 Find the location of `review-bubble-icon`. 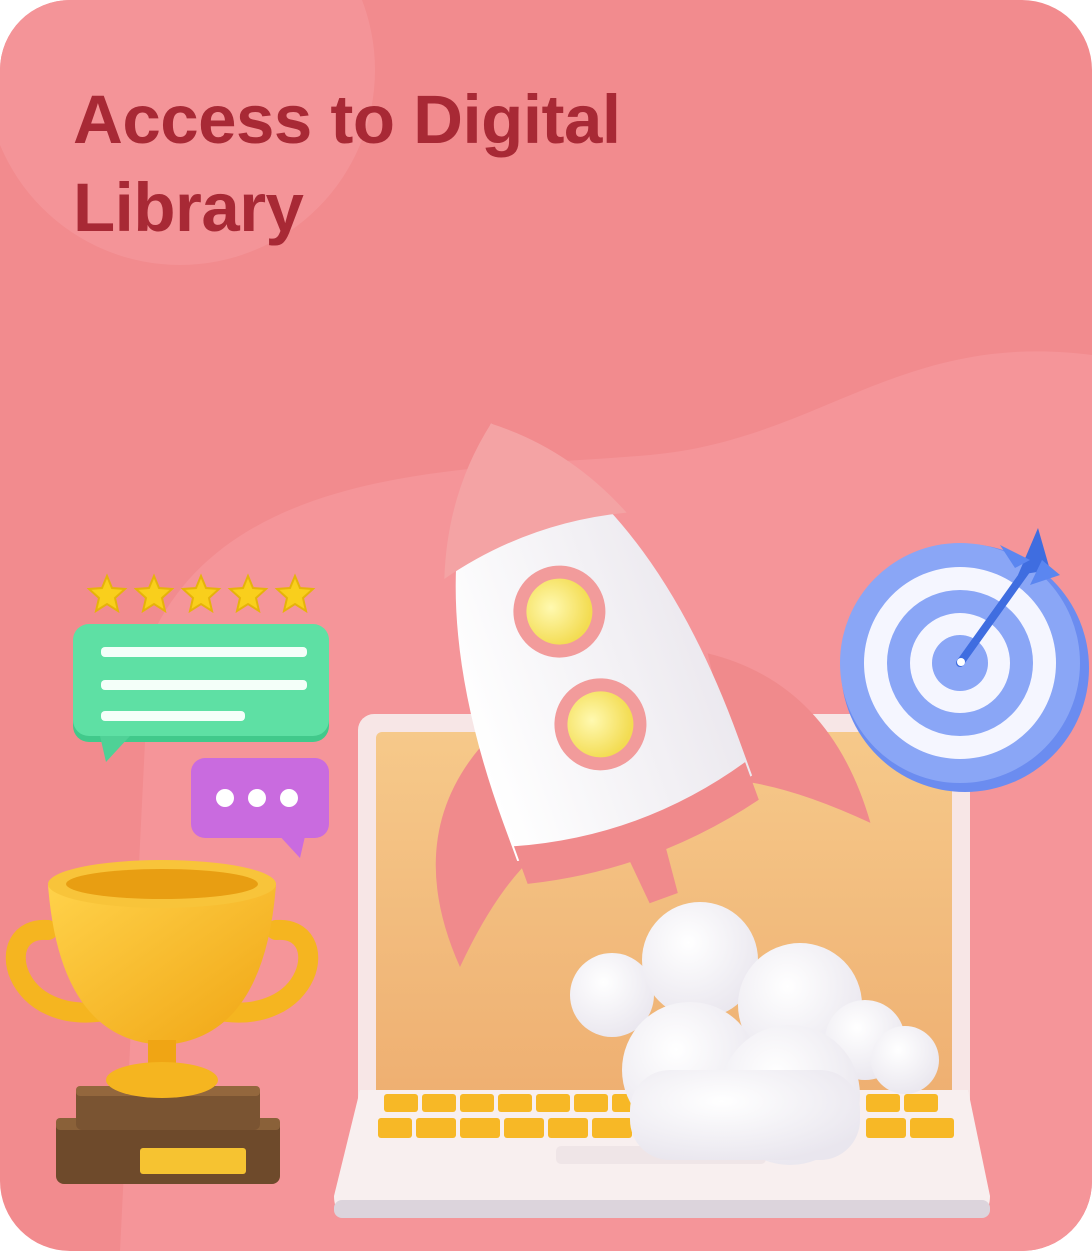

review-bubble-icon is located at coordinates (201, 693).